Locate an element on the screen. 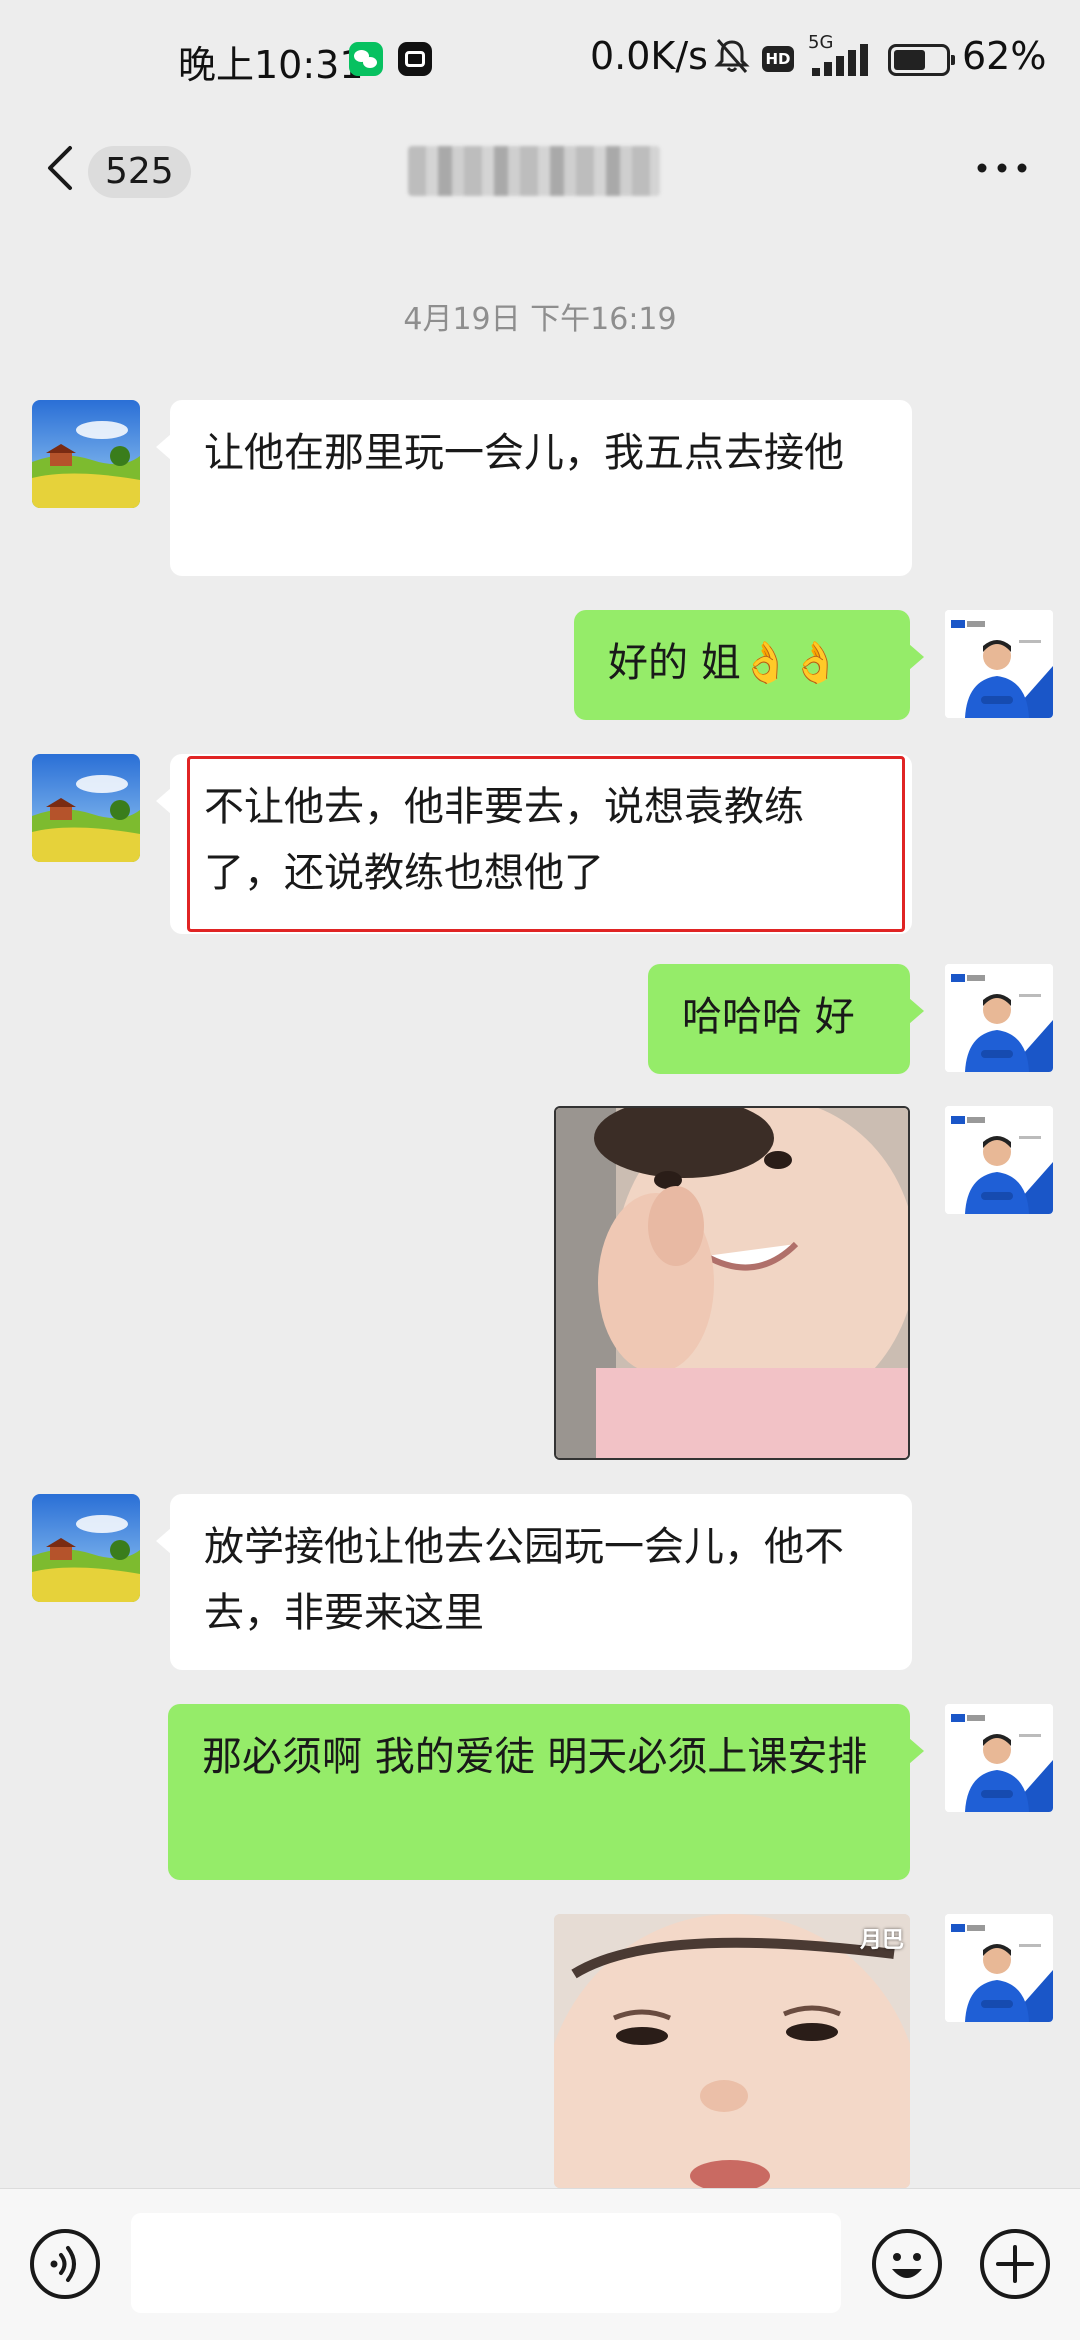  more-dots-icon is located at coordinates (1002, 168).